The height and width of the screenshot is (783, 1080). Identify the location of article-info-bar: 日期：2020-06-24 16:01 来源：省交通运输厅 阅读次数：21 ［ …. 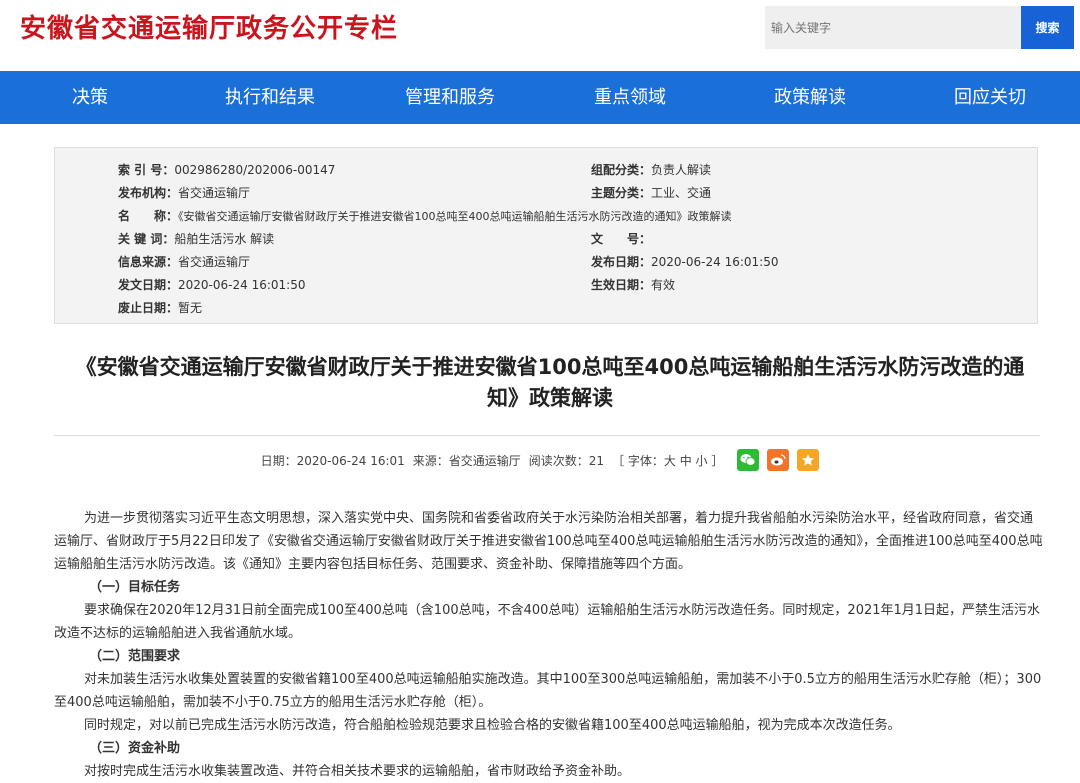
(540, 460).